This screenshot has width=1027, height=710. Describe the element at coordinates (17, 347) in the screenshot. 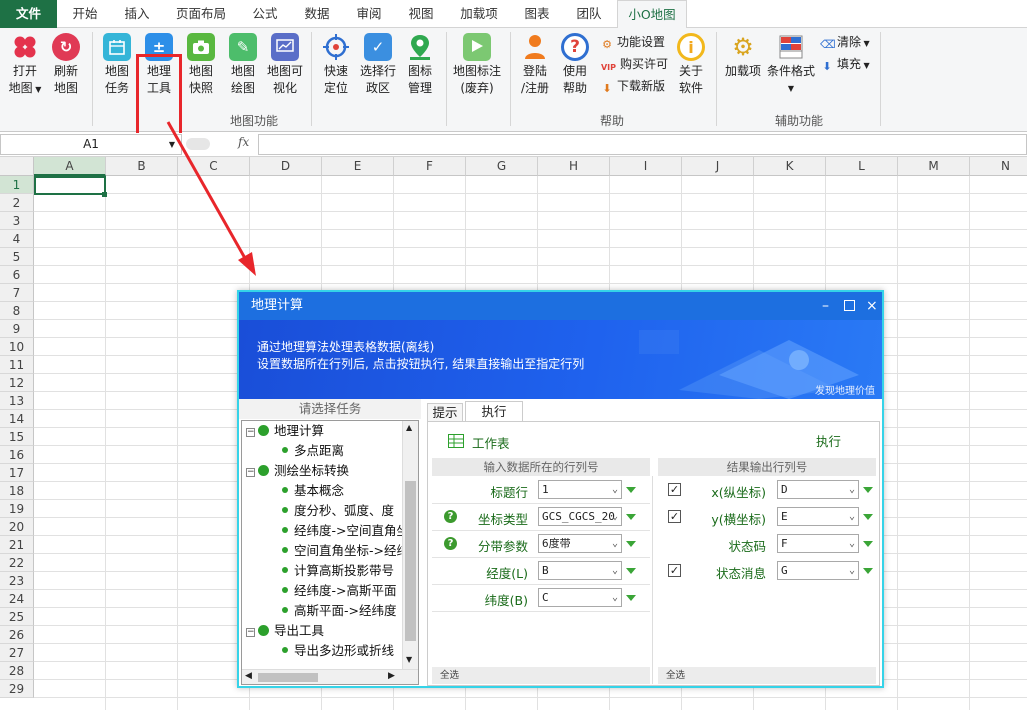

I see `row-header: 10` at that location.